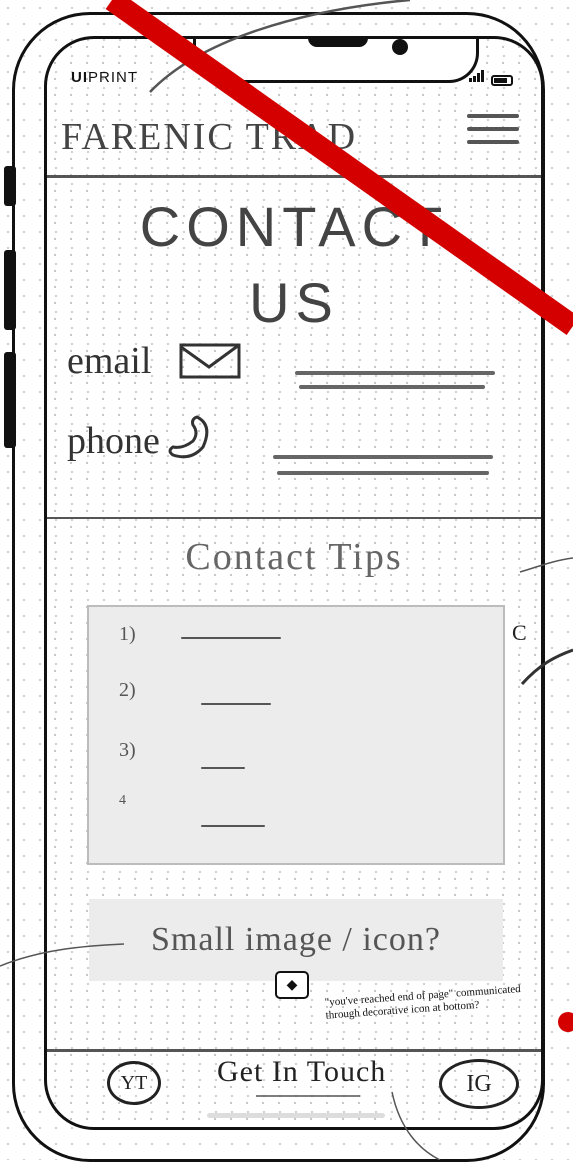  I want to click on phone-icon, so click(188, 437).